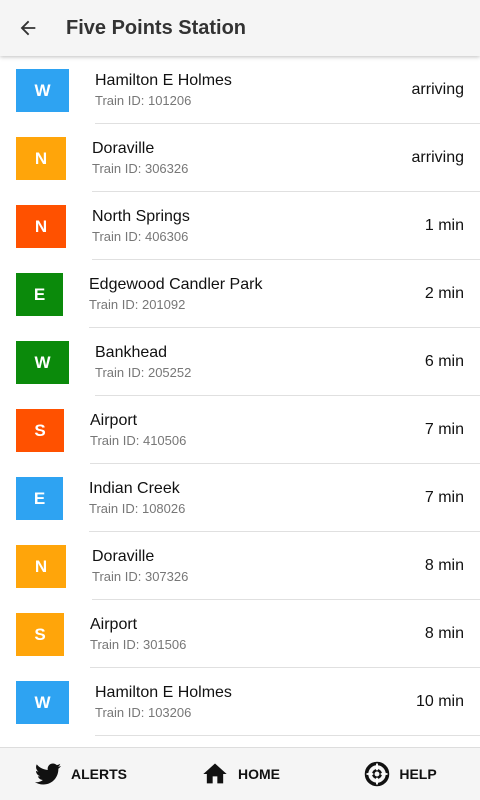 This screenshot has height=800, width=480. I want to click on alerts-nav-button: ALERTS, so click(80, 774).